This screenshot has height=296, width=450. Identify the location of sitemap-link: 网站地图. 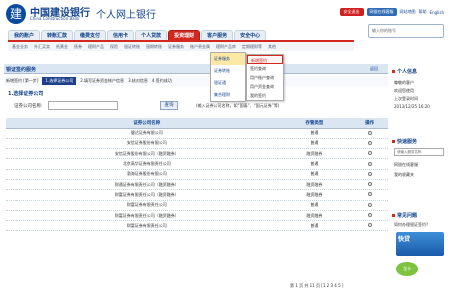
(408, 12).